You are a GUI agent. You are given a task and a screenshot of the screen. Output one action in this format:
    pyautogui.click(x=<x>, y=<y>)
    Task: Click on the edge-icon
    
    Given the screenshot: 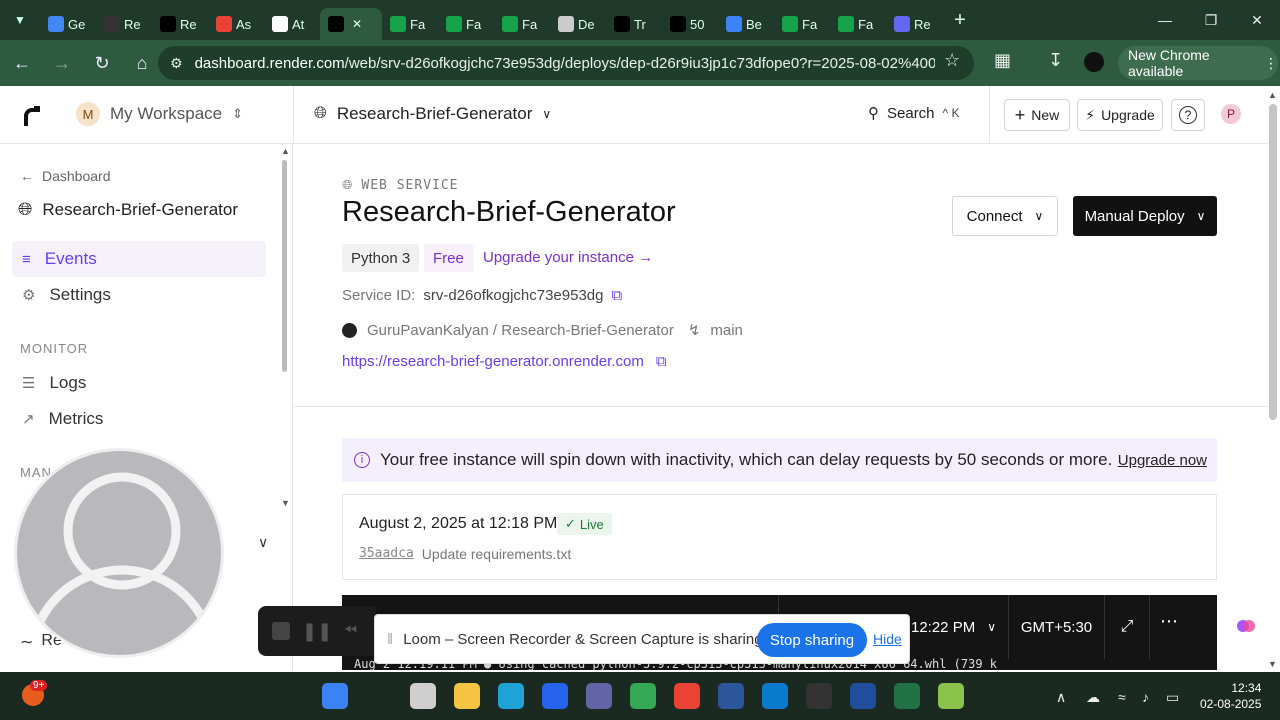 What is the action you would take?
    pyautogui.click(x=511, y=696)
    